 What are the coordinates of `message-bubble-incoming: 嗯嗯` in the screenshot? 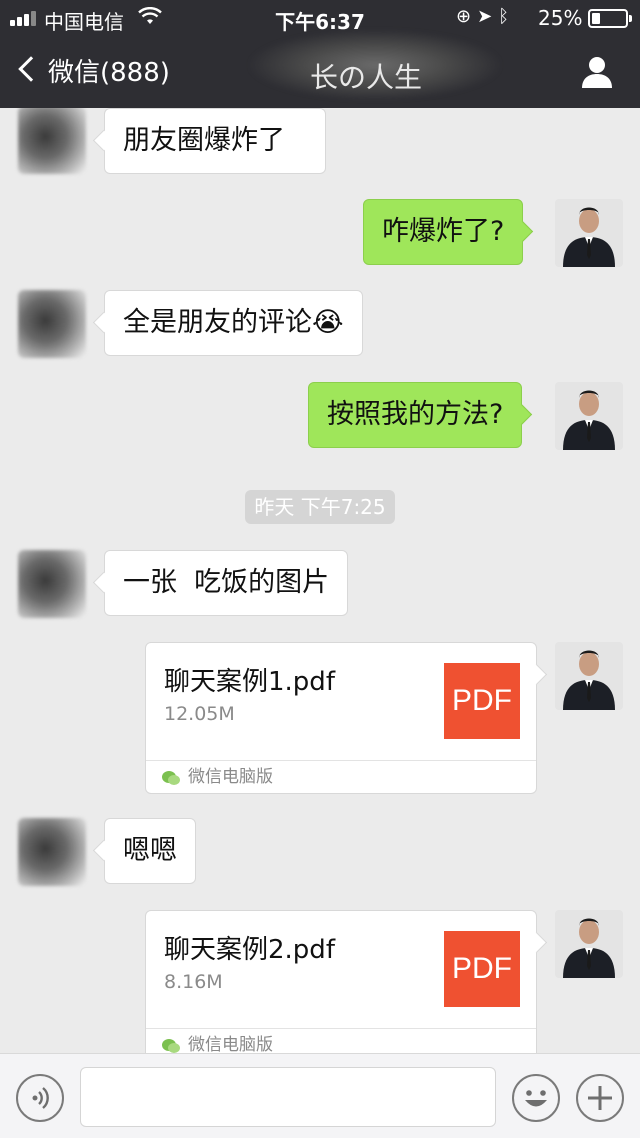 It's located at (150, 851).